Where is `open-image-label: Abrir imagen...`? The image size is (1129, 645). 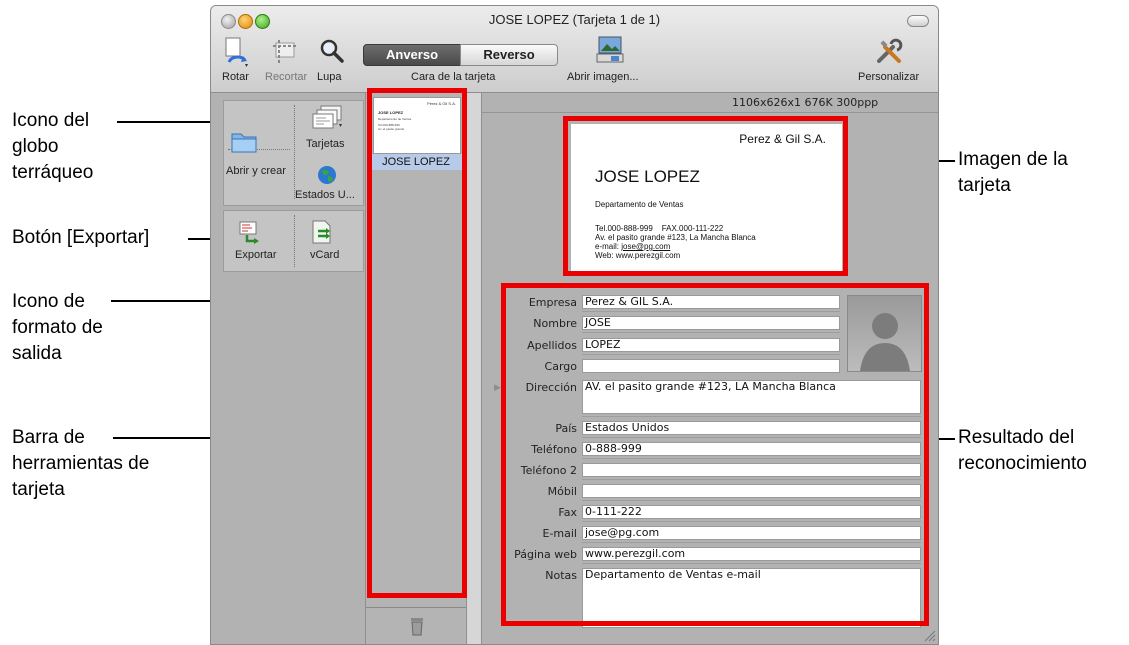
open-image-label: Abrir imagen... is located at coordinates (603, 77).